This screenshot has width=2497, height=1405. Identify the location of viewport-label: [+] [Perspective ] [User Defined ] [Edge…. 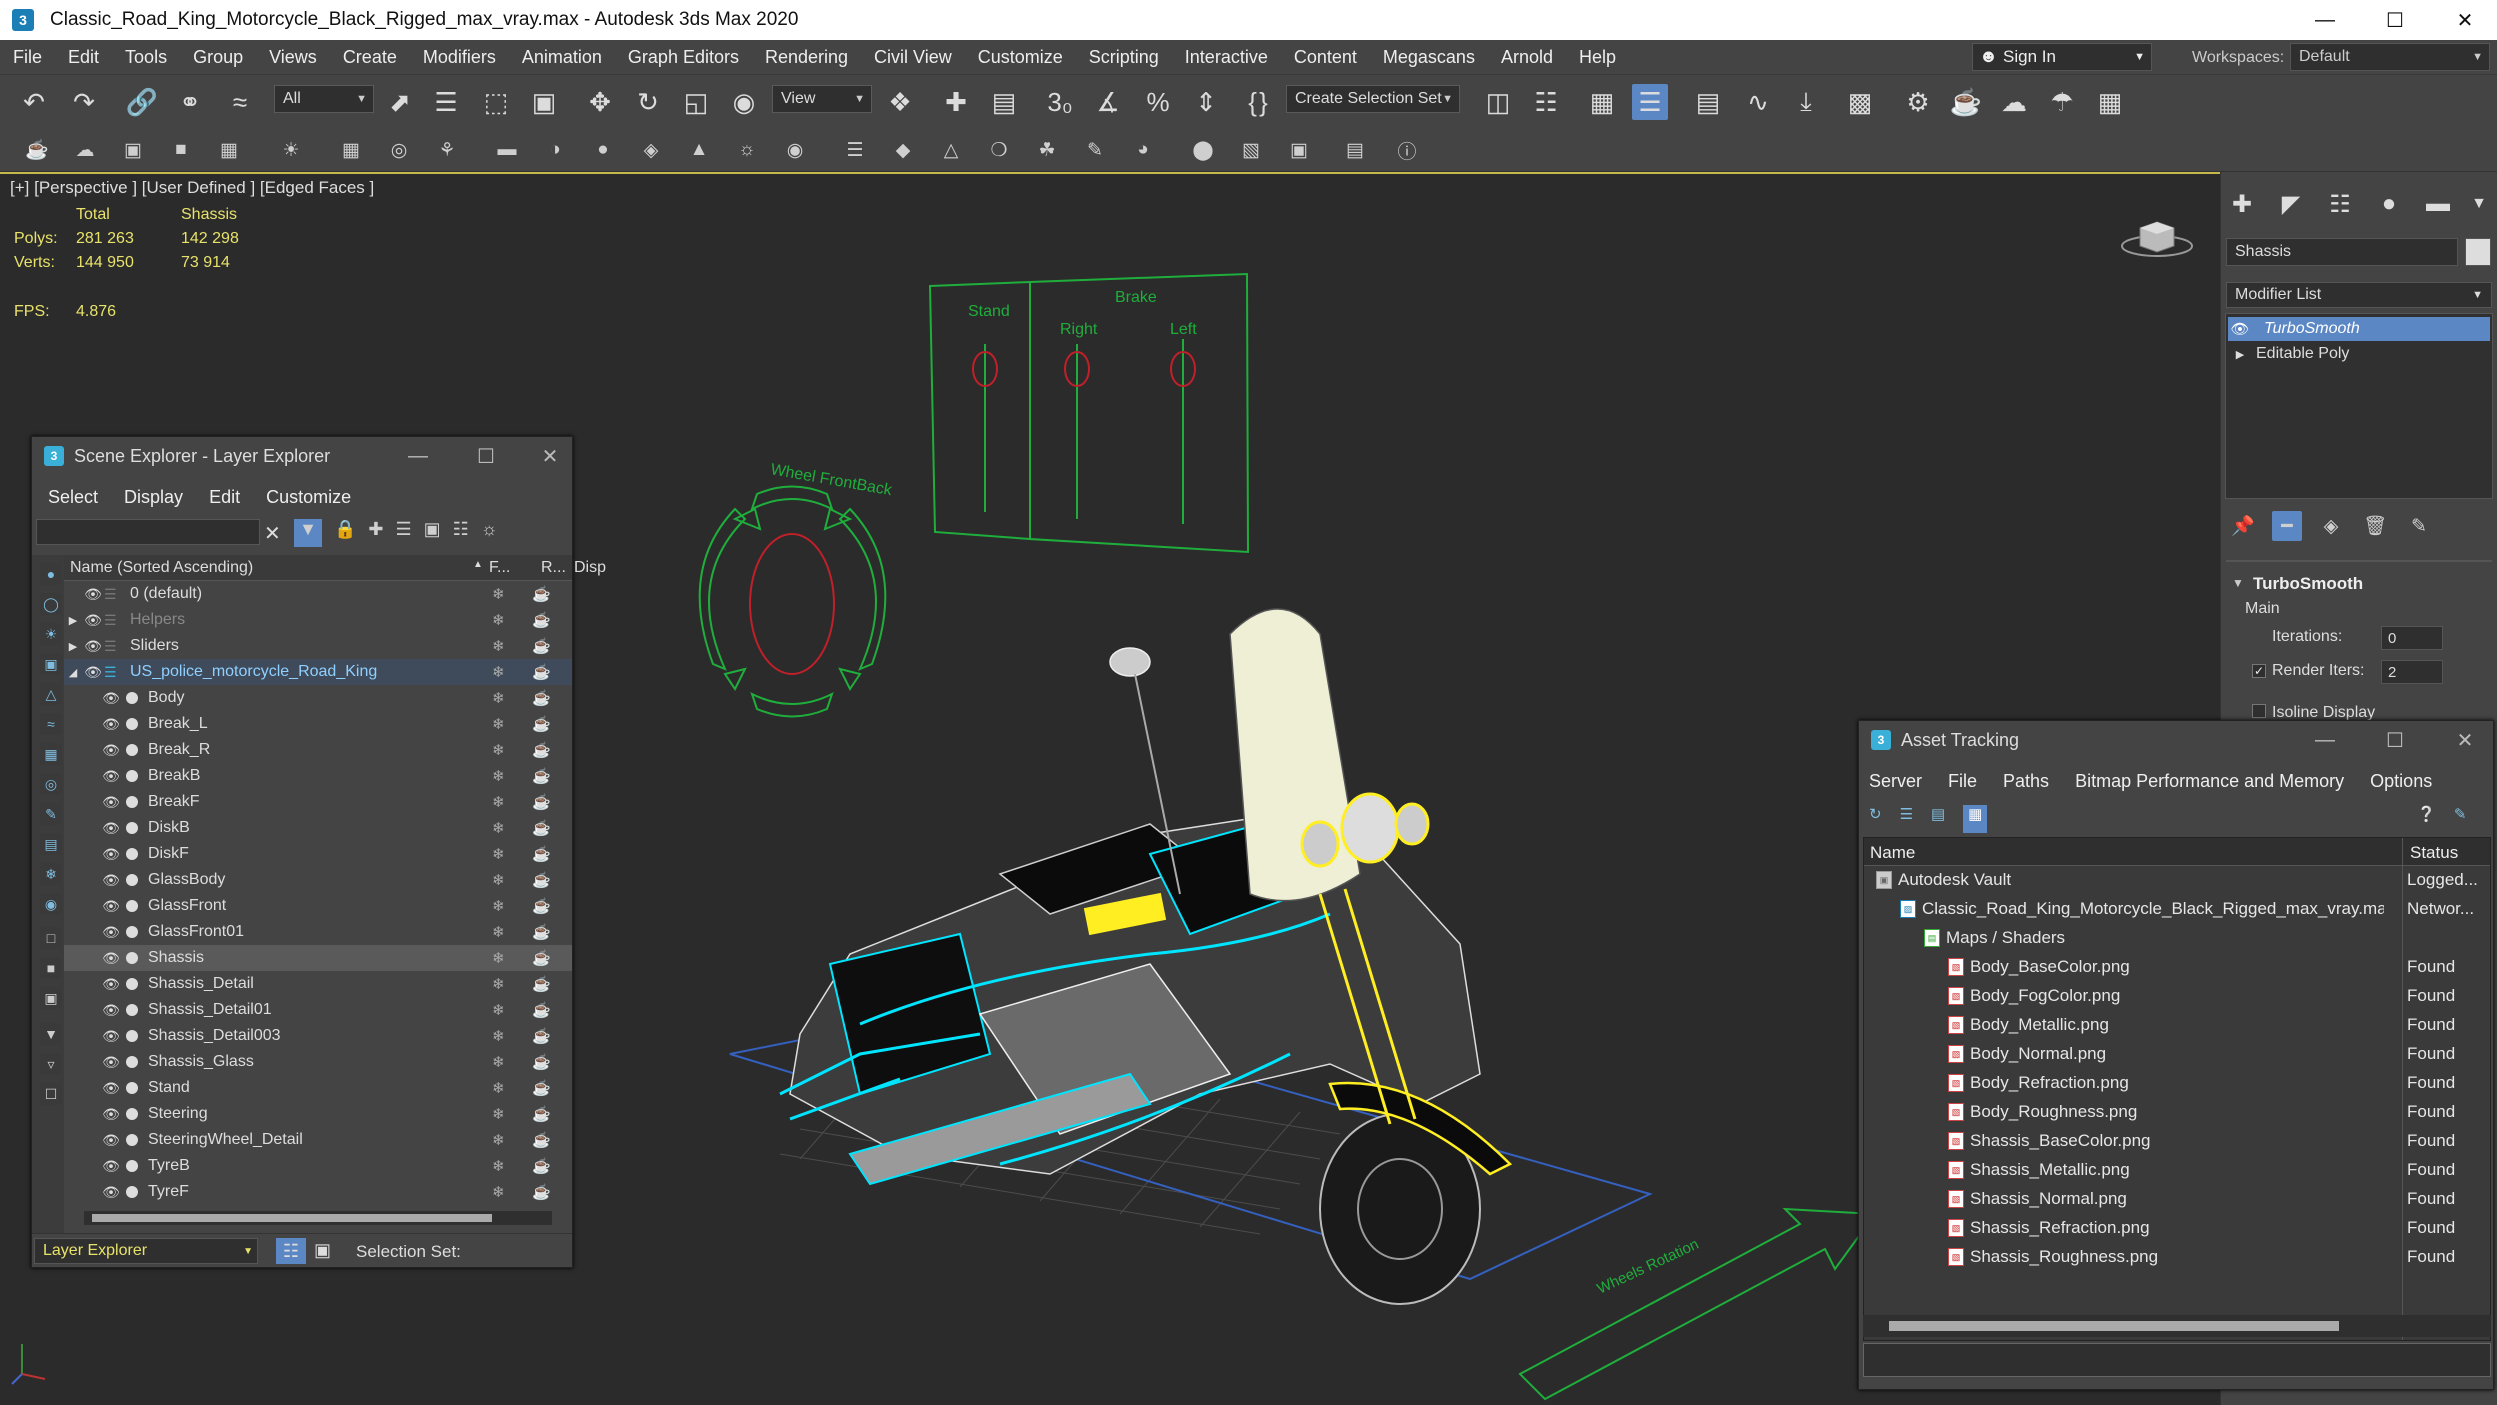
(192, 188).